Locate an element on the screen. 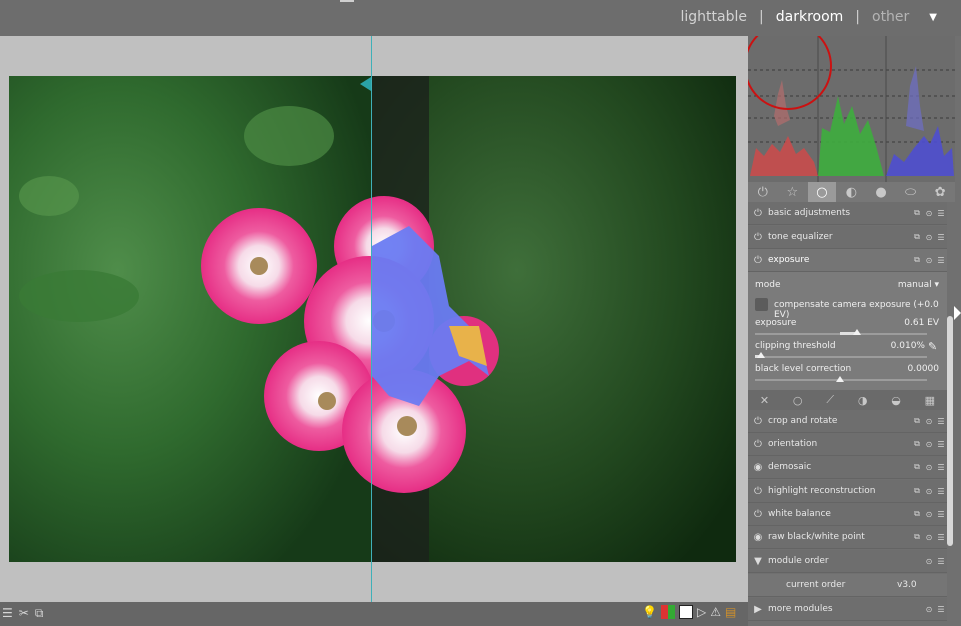 The height and width of the screenshot is (626, 961). module-raw-black-white-point: ◉ raw black/white point ⧉ ⊙ ☰ is located at coordinates (847, 537).